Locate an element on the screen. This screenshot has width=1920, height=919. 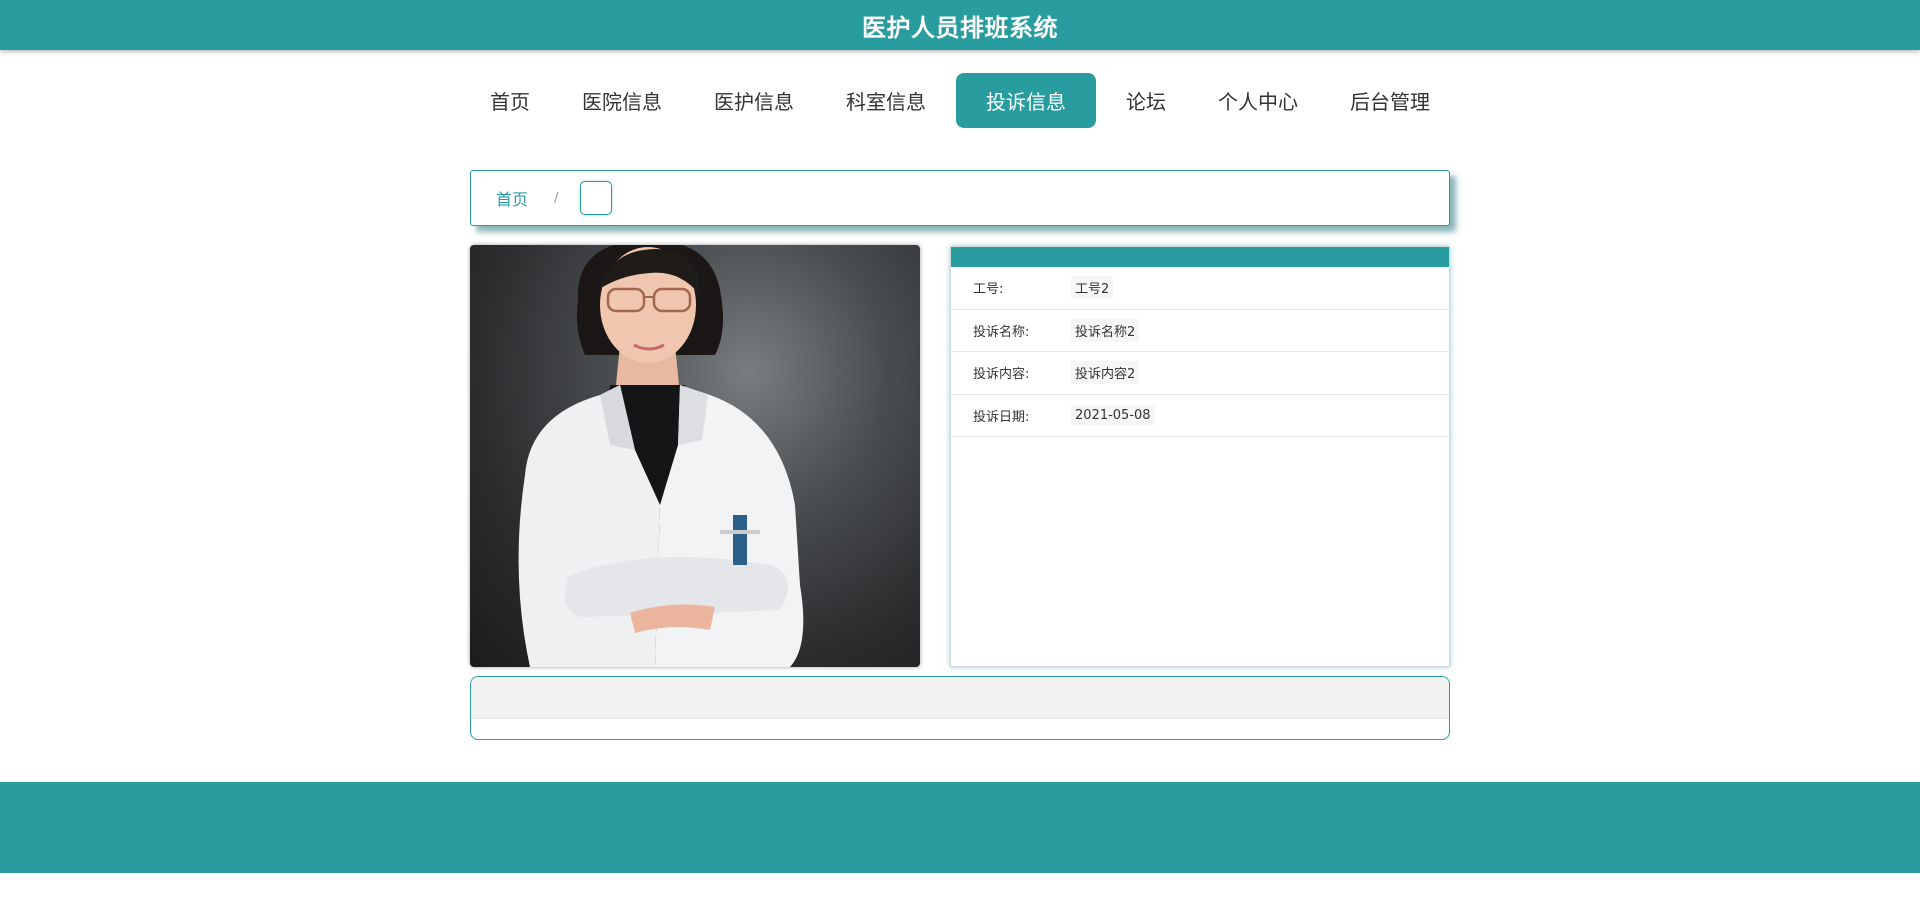
main-nav: 首页 医院信息 医护信息 科室信息 投诉信息 论坛 个人中心 后台管理 is located at coordinates (960, 100).